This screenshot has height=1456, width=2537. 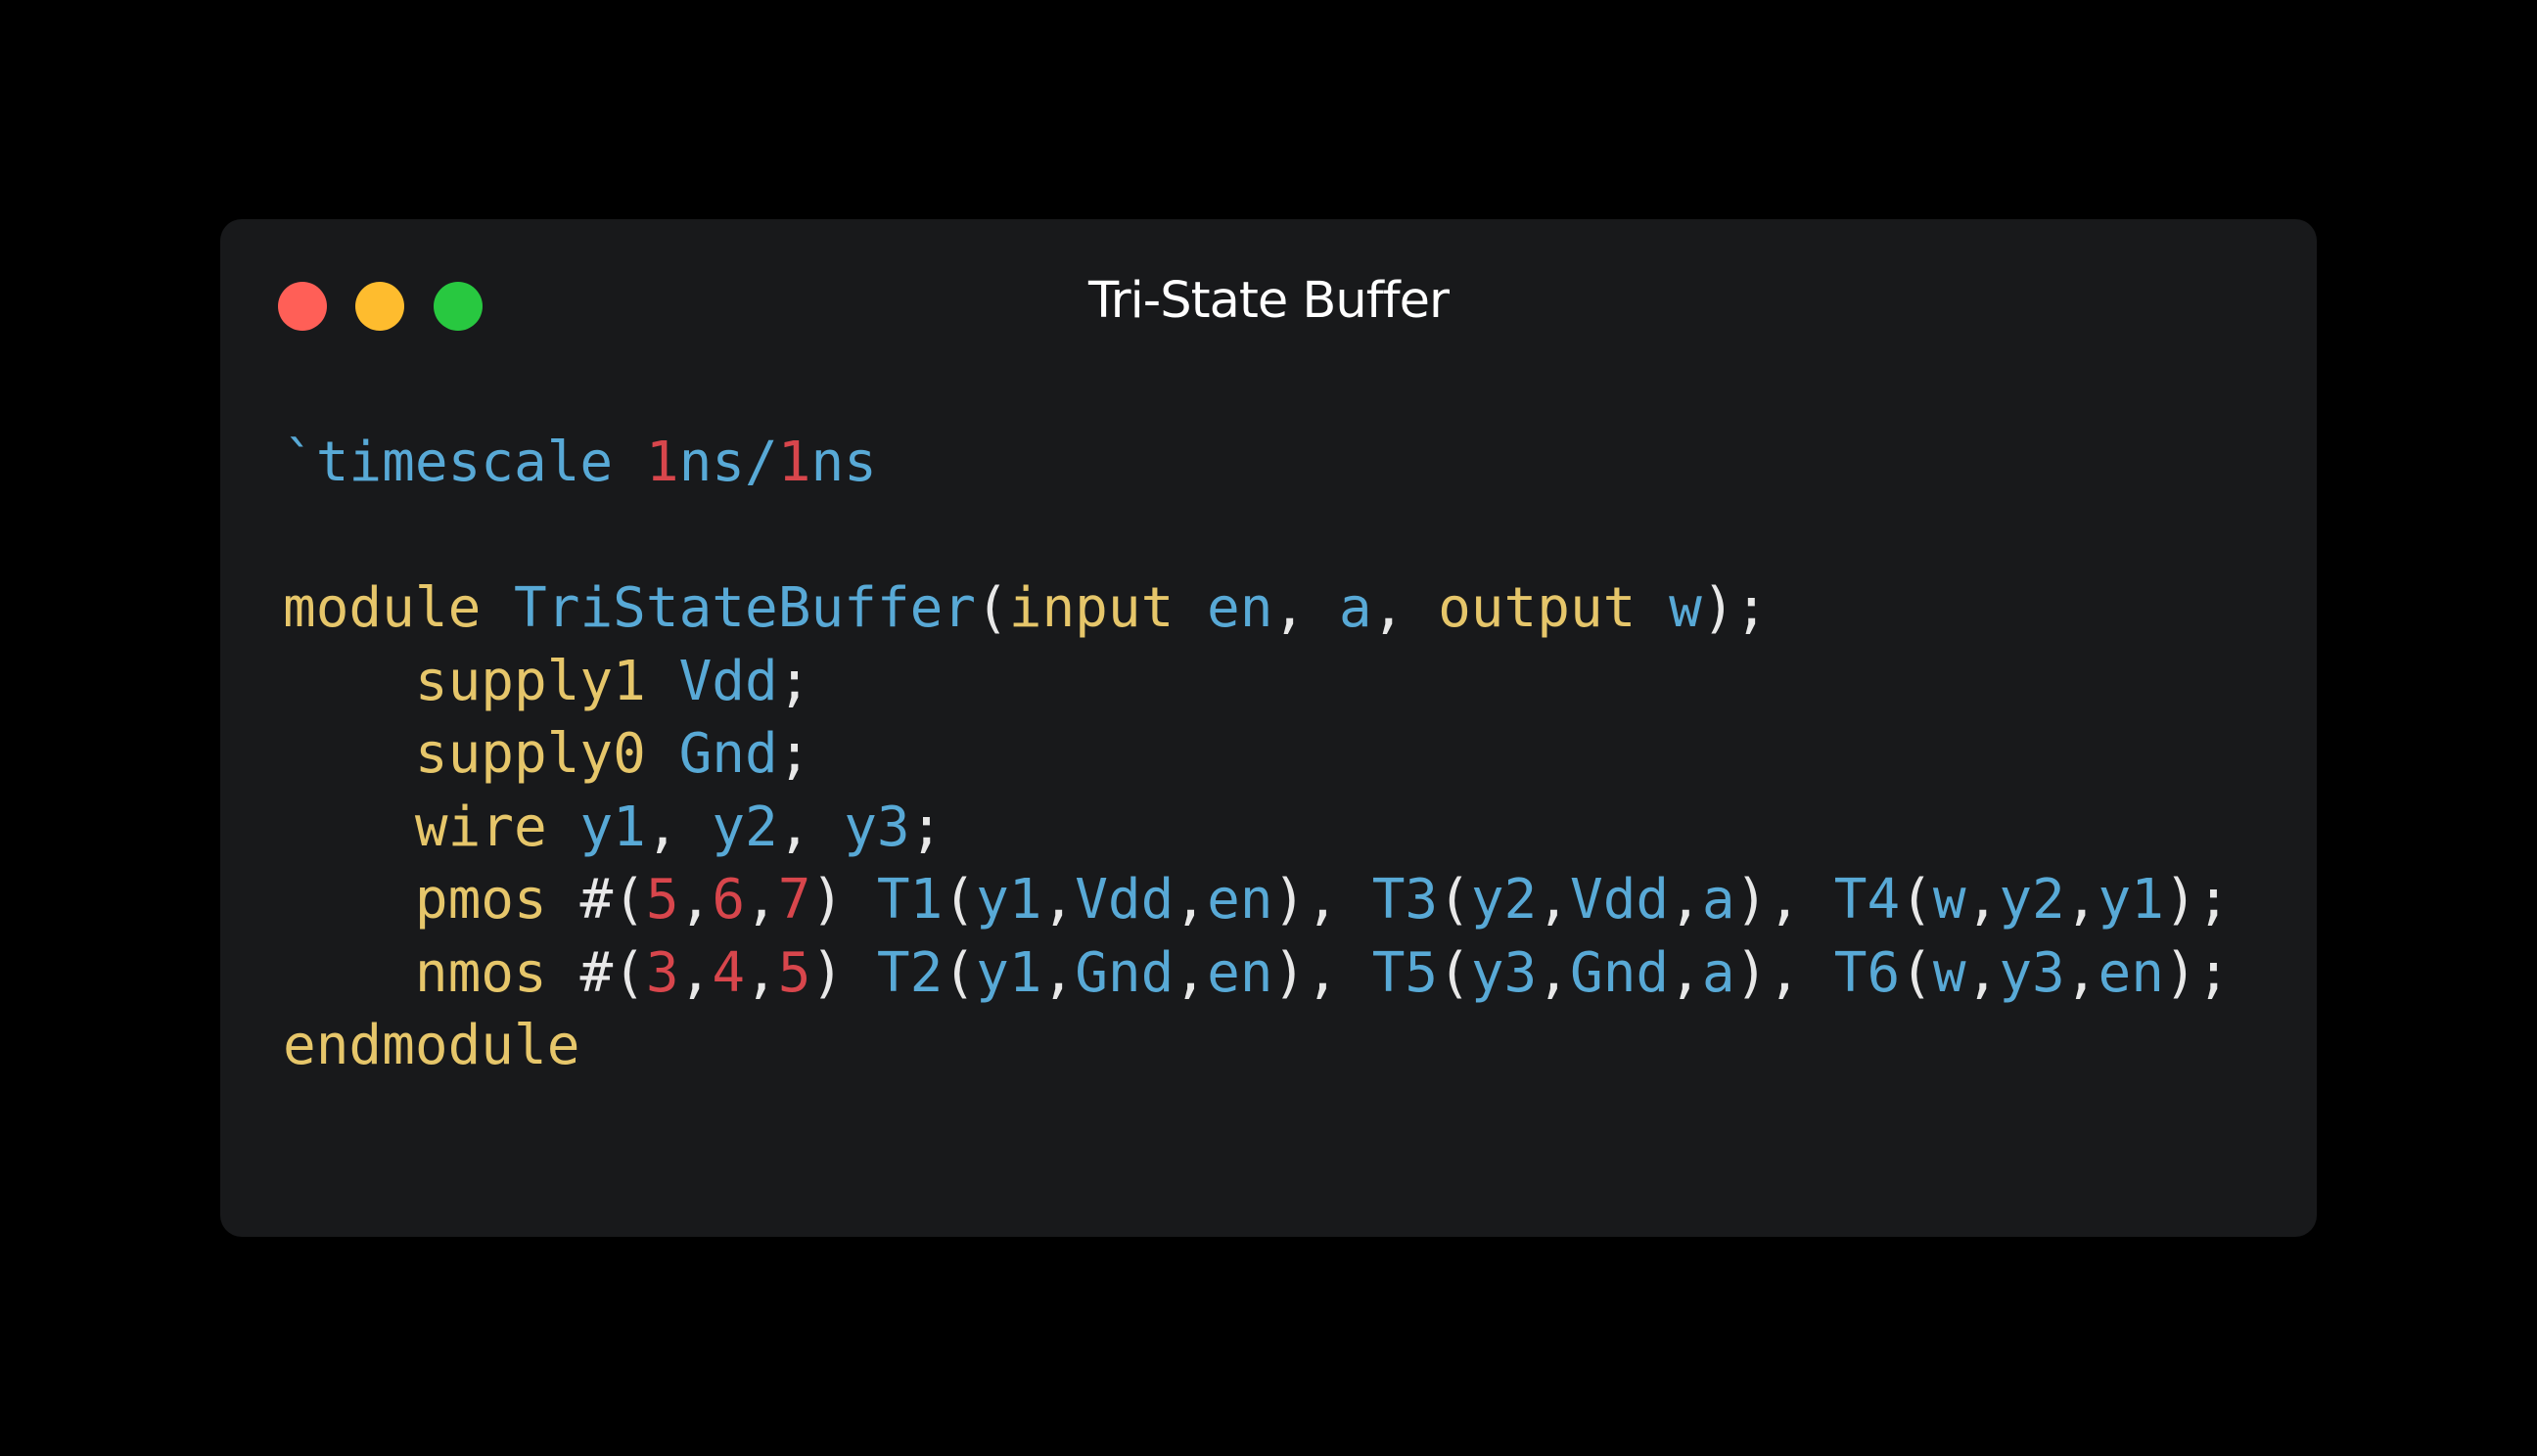 What do you see at coordinates (745, 608) in the screenshot?
I see `code-identifier: TriStateBuffer` at bounding box center [745, 608].